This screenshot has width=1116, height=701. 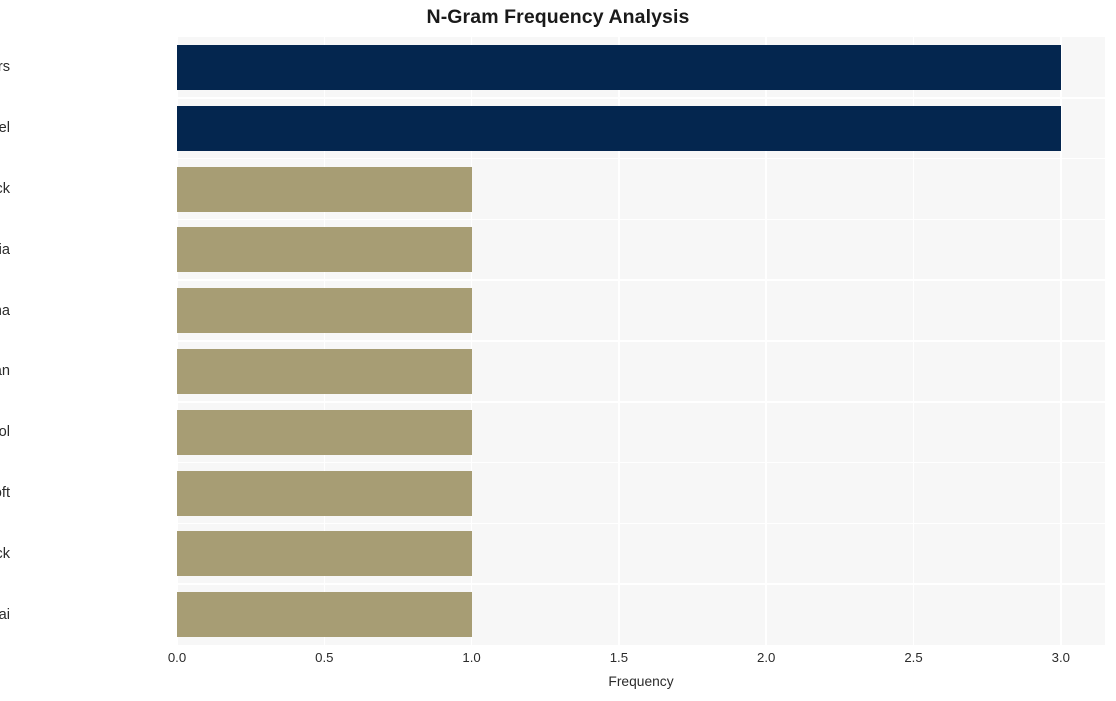 What do you see at coordinates (177, 657) in the screenshot?
I see `x-axis-tick-label: 0.0` at bounding box center [177, 657].